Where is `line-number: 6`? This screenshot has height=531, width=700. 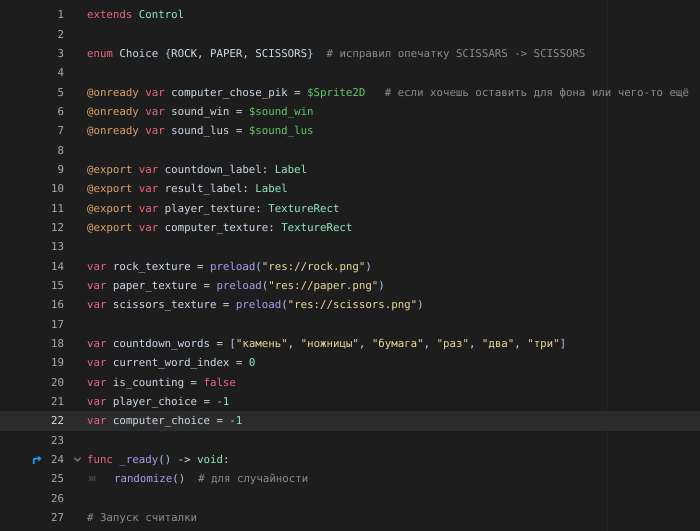 line-number: 6 is located at coordinates (60, 111).